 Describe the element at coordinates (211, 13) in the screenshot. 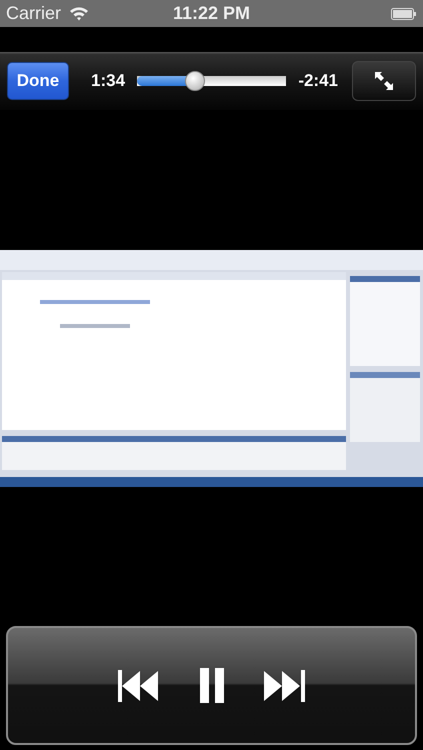

I see `clock-time: 11:22 PM` at that location.